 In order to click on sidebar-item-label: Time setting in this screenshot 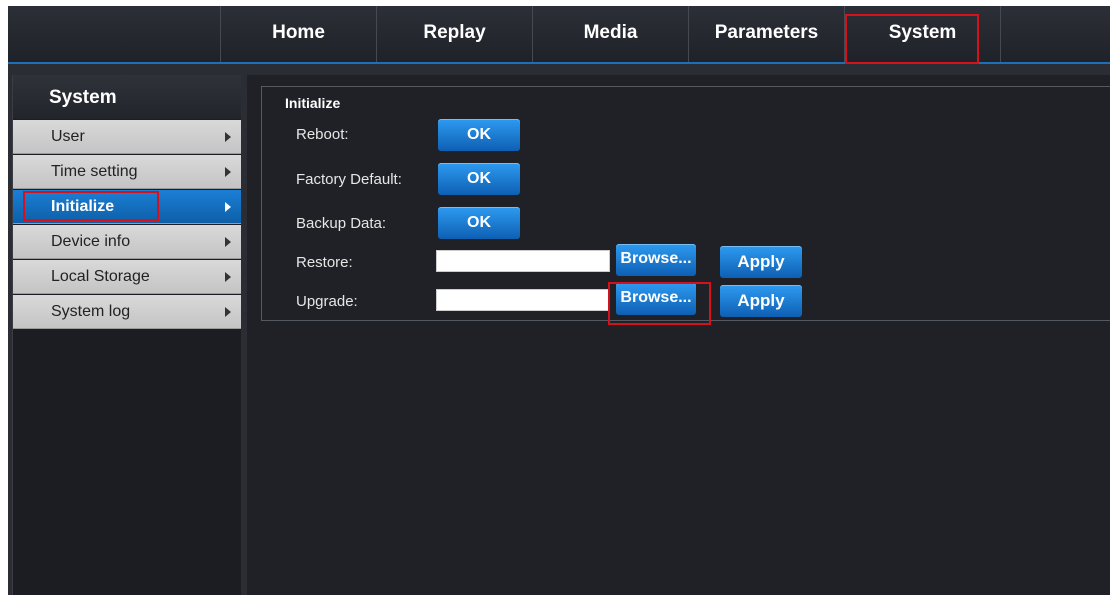, I will do `click(94, 171)`.